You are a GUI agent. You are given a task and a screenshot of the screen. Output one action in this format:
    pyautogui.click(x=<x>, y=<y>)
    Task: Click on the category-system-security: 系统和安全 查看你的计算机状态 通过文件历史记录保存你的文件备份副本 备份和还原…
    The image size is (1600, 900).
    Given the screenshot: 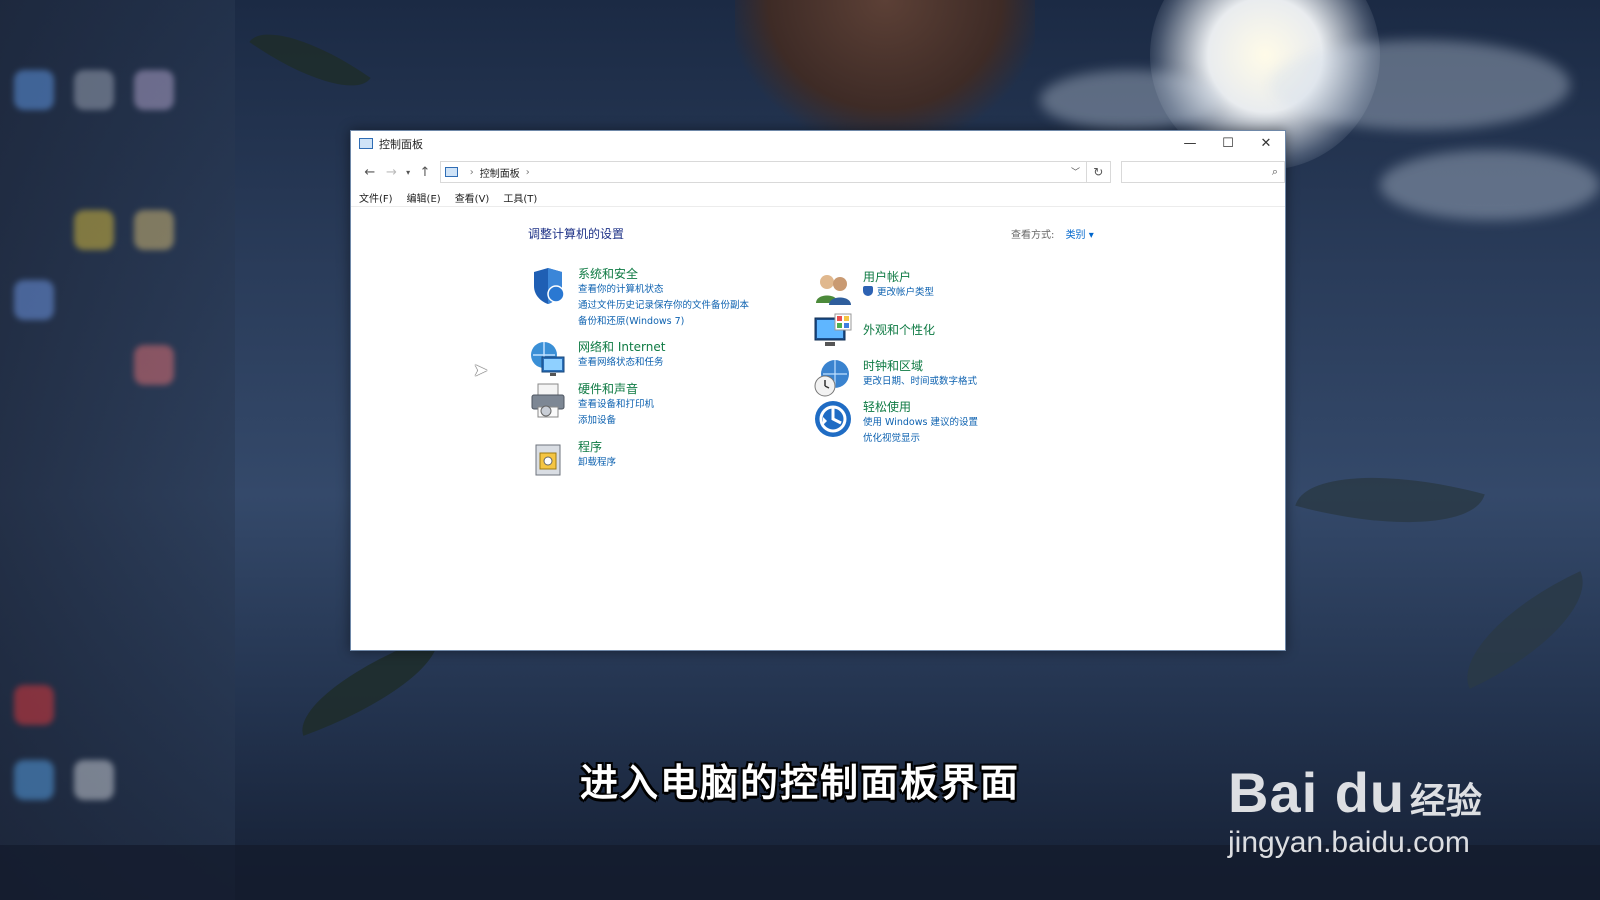 What is the action you would take?
    pyautogui.click(x=638, y=298)
    